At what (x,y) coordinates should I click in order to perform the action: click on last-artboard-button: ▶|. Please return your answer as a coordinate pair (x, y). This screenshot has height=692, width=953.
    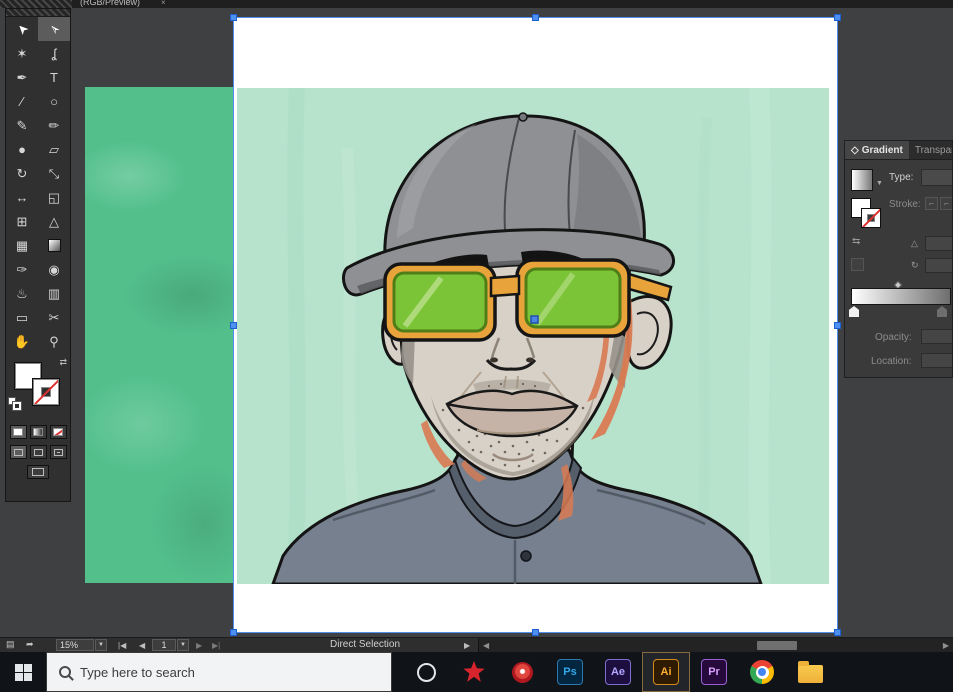
    Looking at the image, I should click on (216, 645).